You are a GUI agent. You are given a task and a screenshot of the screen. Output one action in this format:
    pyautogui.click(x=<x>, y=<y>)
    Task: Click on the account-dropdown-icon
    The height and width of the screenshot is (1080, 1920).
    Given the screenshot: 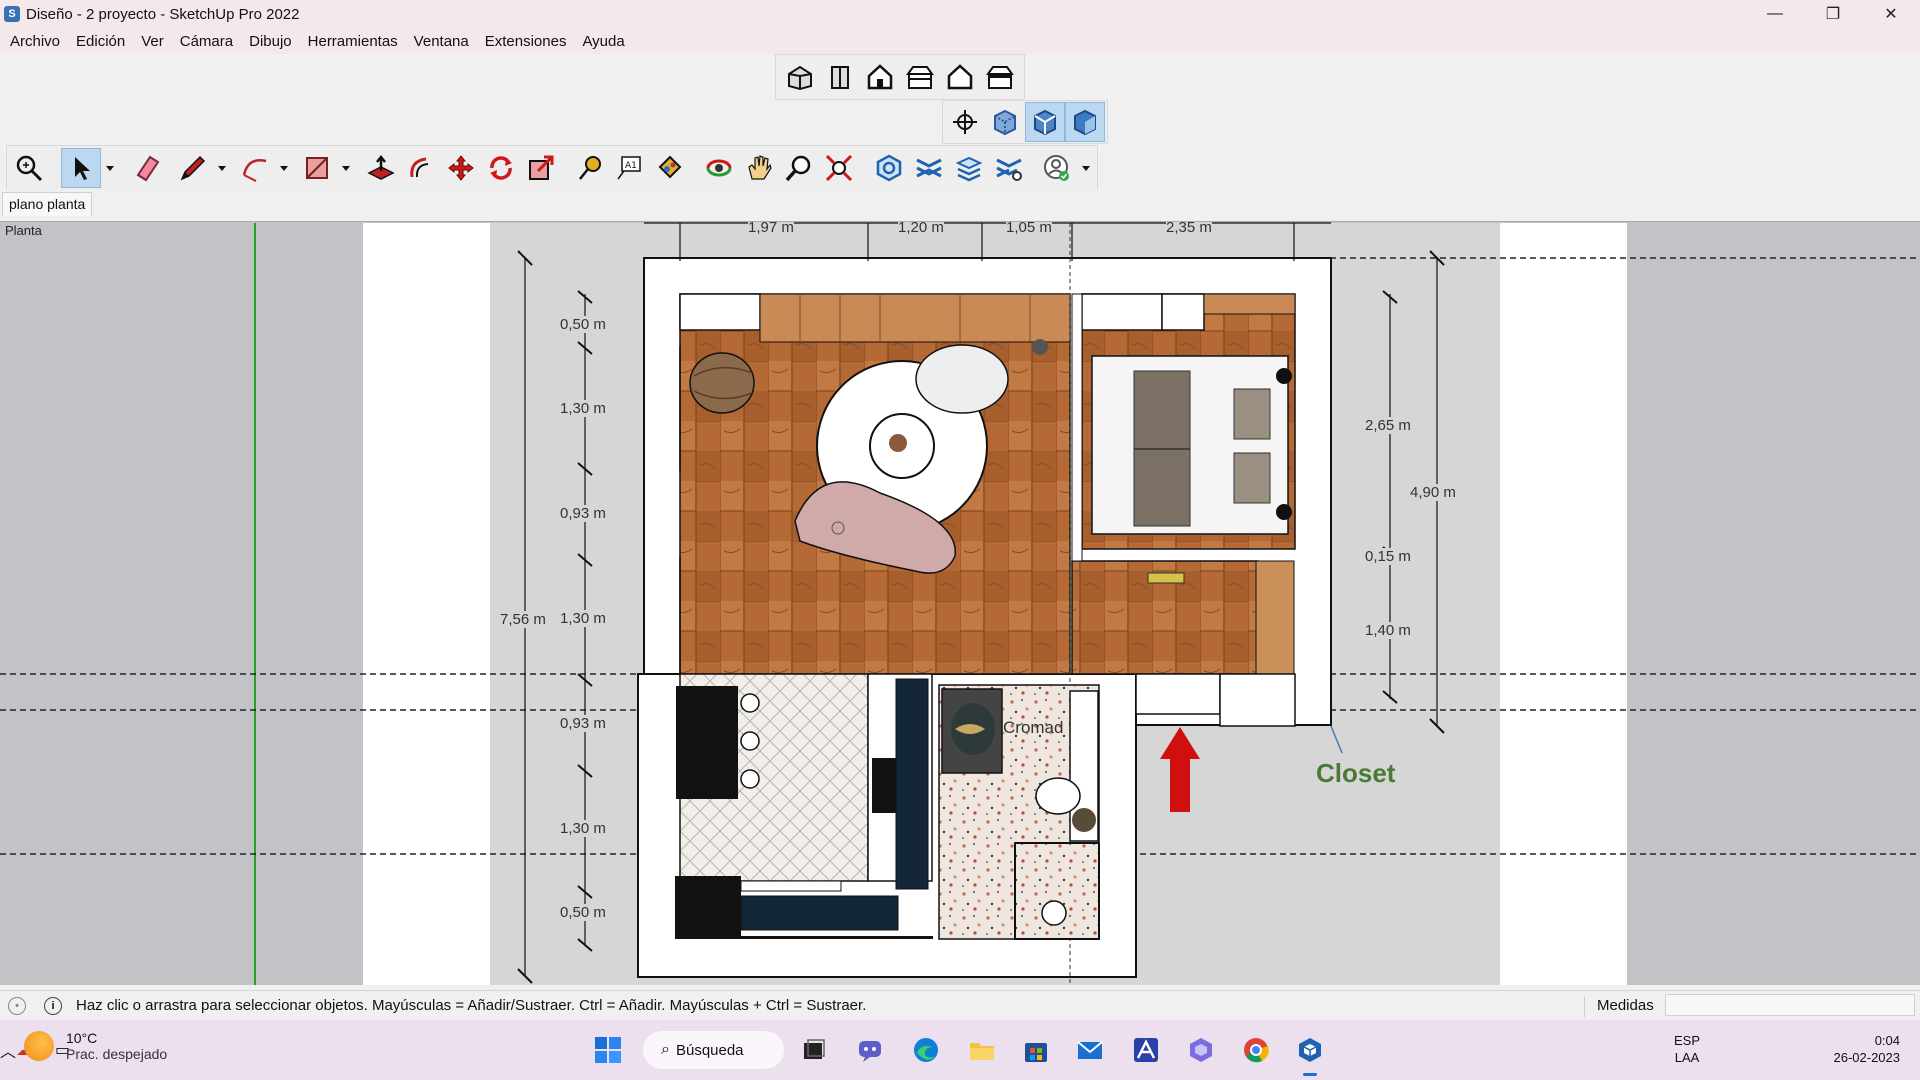 What is the action you would take?
    pyautogui.click(x=1086, y=168)
    